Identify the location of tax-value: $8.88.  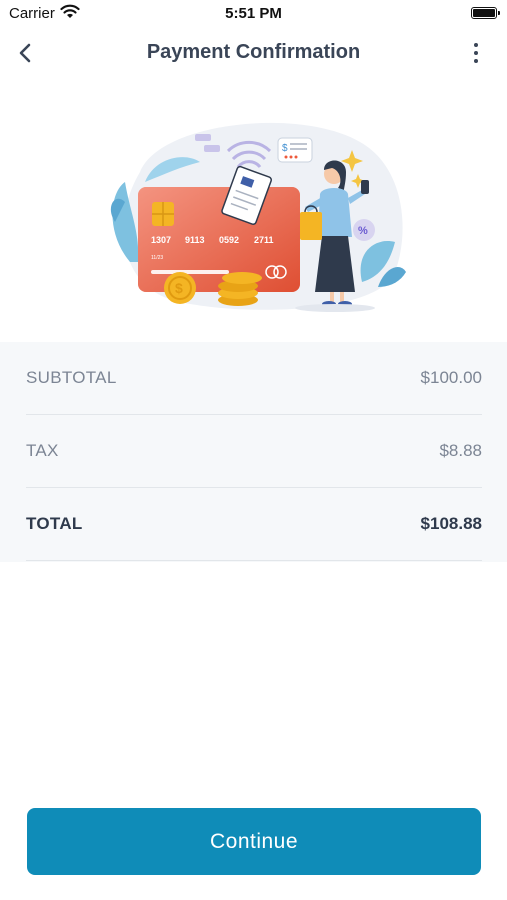
(460, 450).